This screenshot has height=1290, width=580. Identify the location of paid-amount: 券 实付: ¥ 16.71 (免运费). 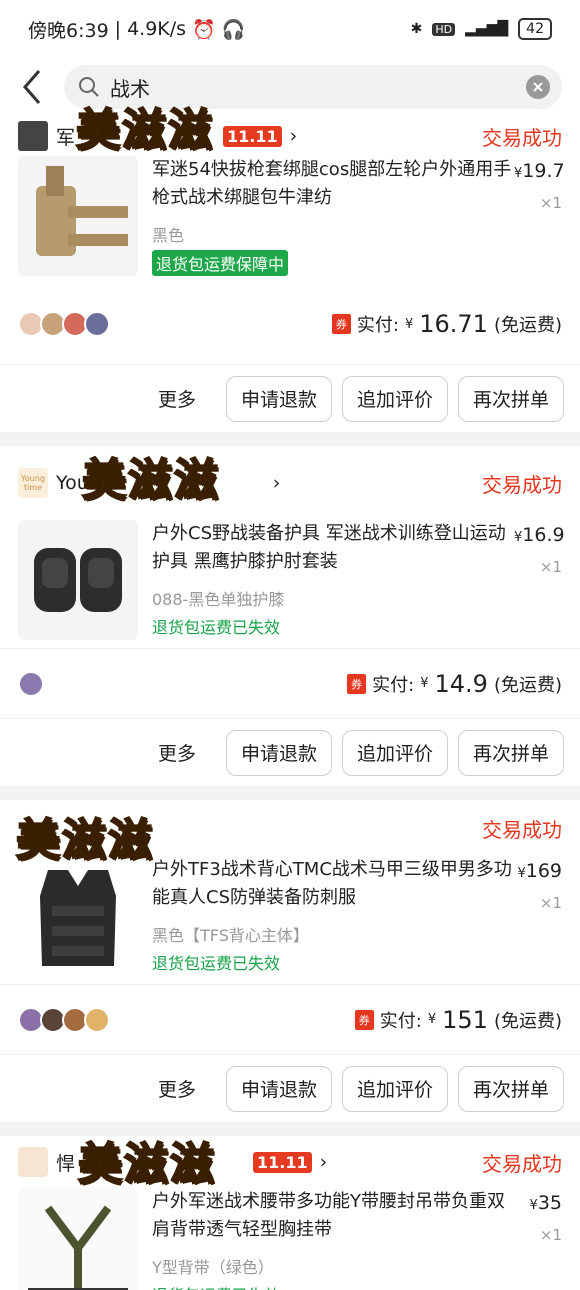
(446, 324).